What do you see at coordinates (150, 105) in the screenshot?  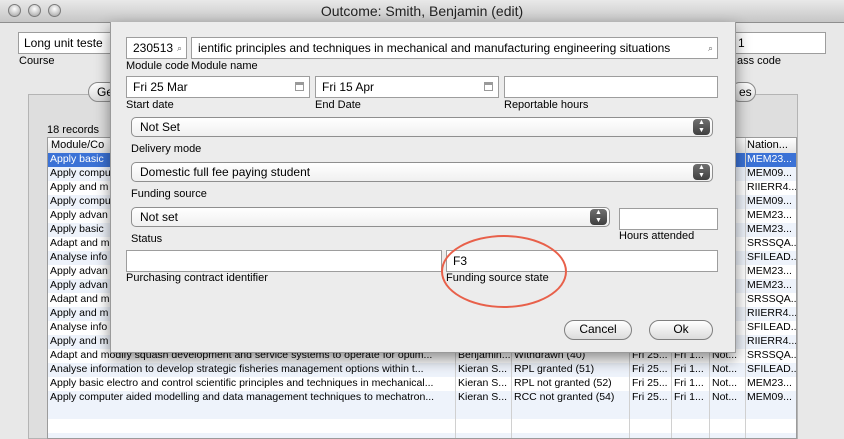 I see `start-date-label: Start date` at bounding box center [150, 105].